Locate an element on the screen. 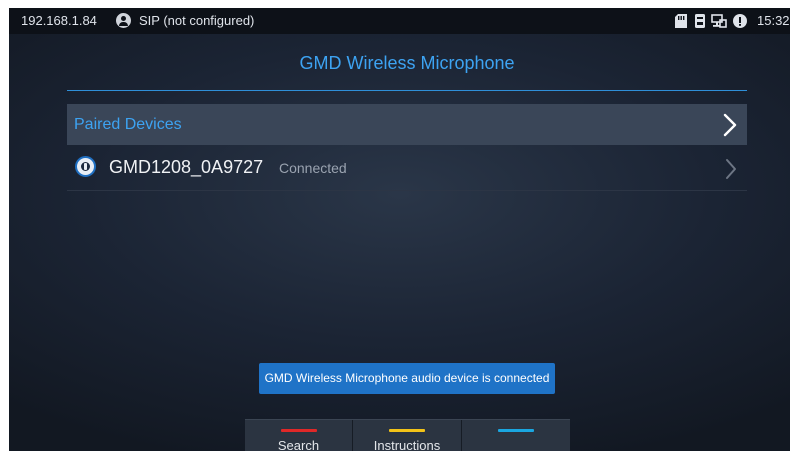 The image size is (795, 451). search-softkey: Search is located at coordinates (299, 435).